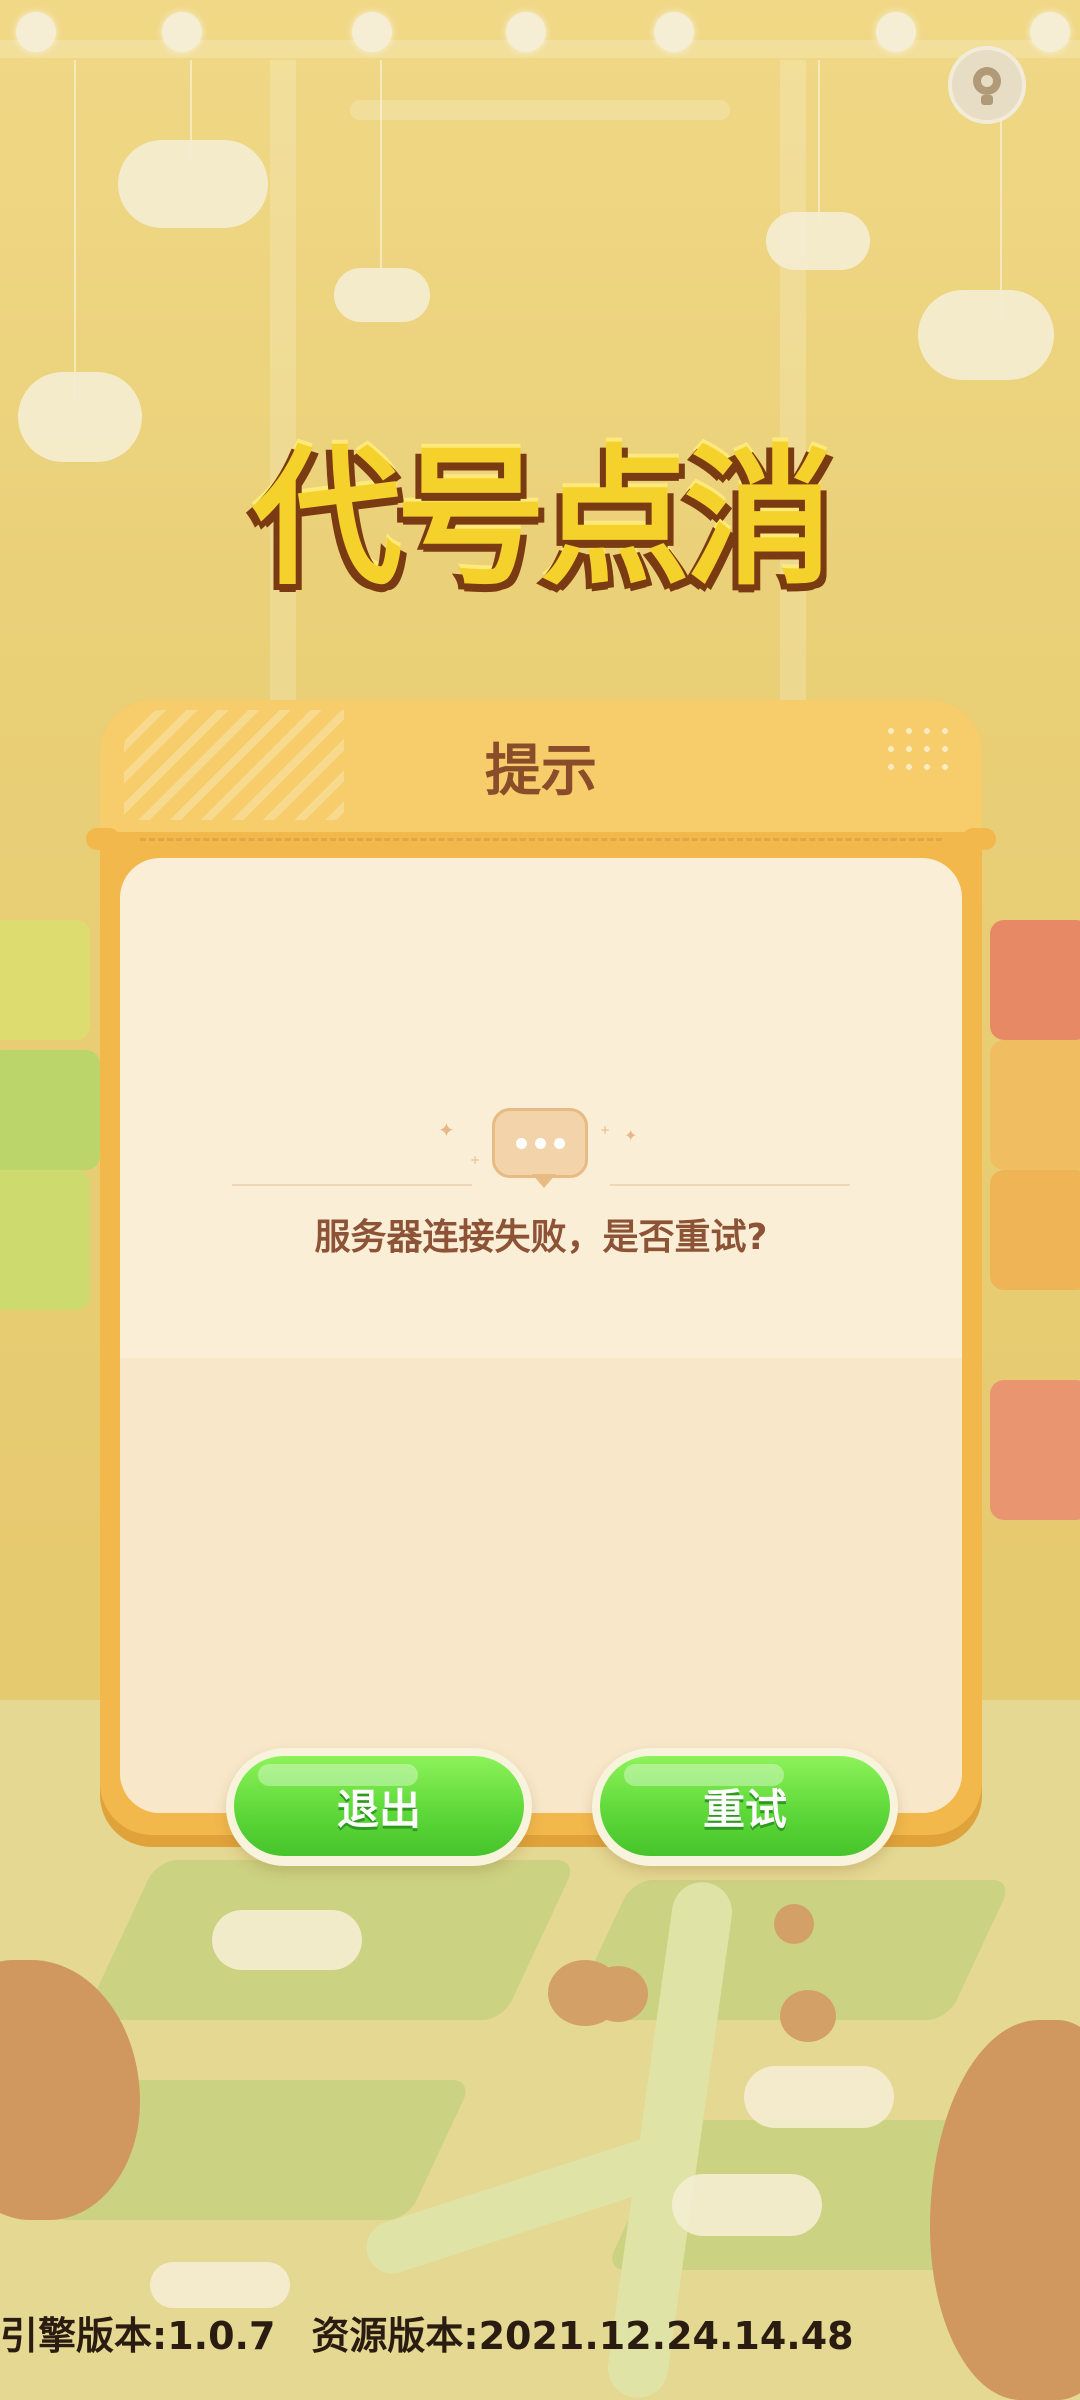  I want to click on exit-button: 退出, so click(379, 1807).